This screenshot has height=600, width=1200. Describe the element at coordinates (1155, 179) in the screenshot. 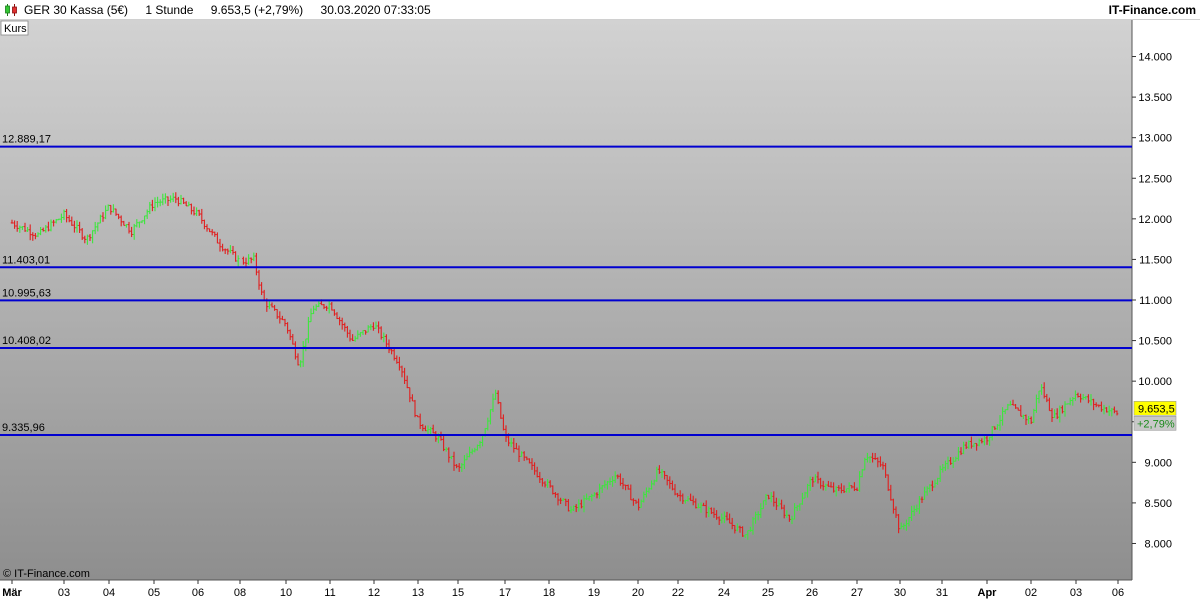

I see `y-tick-label: 12.500` at that location.